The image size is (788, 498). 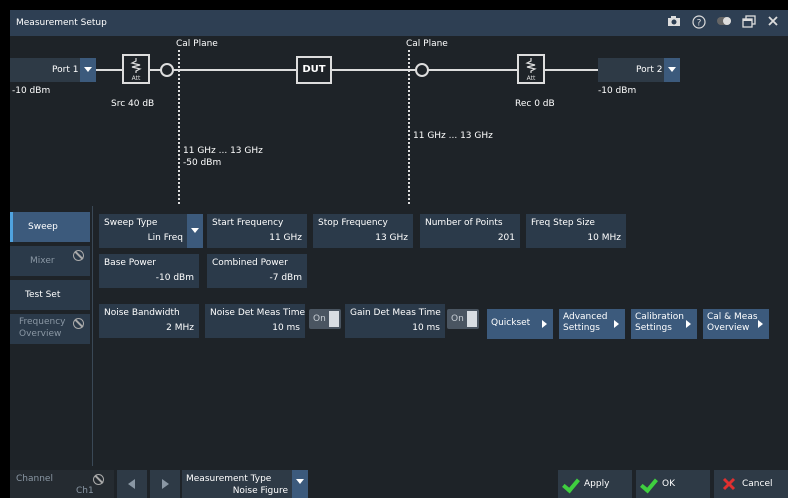 What do you see at coordinates (250, 263) in the screenshot?
I see `combined-power-label: Combined Power` at bounding box center [250, 263].